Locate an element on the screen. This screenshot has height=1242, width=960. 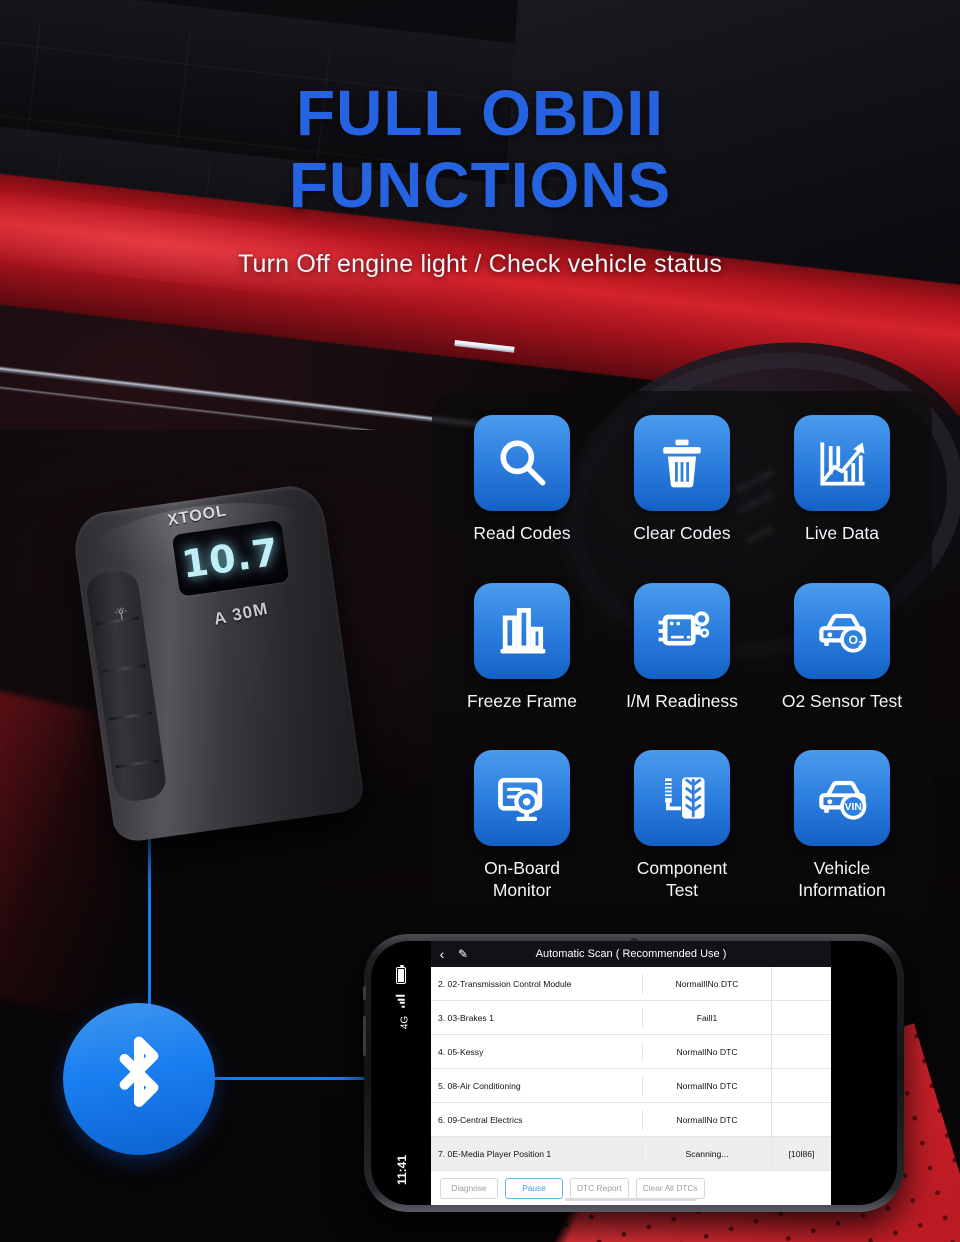
row-name: 4. 05-Kessy is located at coordinates (537, 1051).